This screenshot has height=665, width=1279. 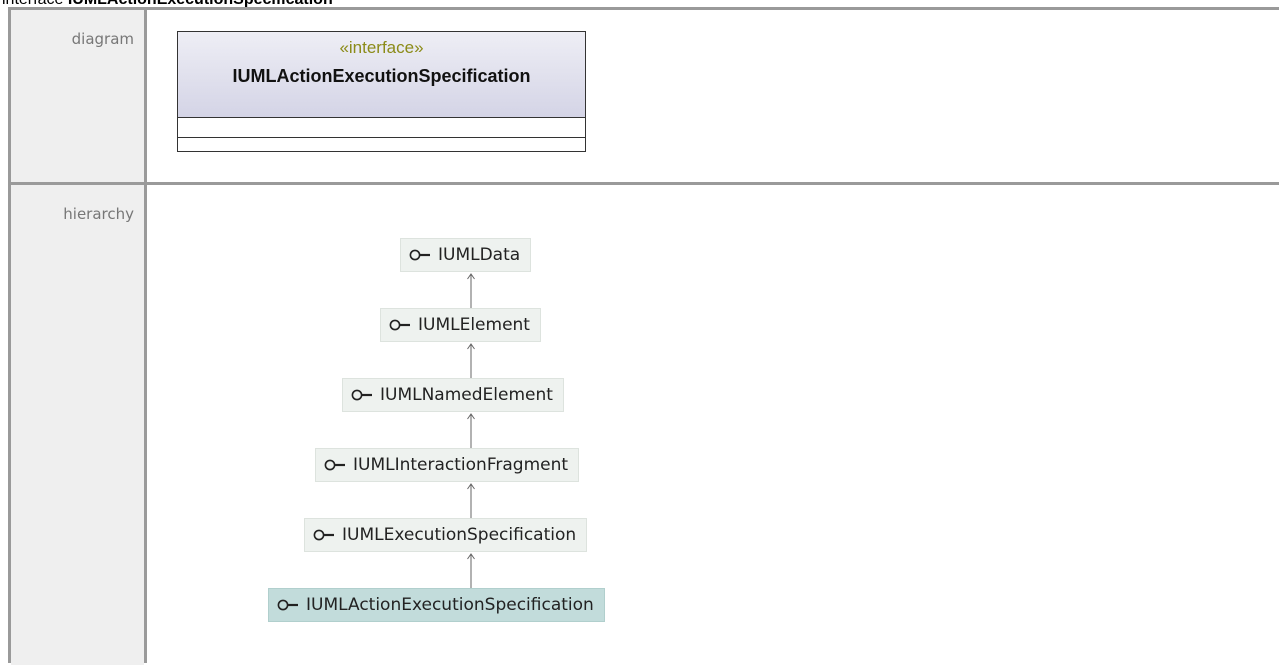 I want to click on hierarchy-node: IUMLExecutionSpecification, so click(x=446, y=535).